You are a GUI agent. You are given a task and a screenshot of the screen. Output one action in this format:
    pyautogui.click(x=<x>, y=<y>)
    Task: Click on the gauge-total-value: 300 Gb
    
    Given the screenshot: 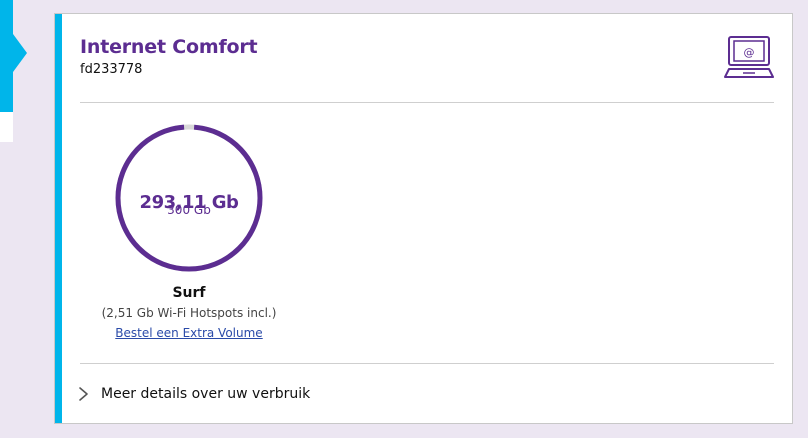 What is the action you would take?
    pyautogui.click(x=189, y=210)
    